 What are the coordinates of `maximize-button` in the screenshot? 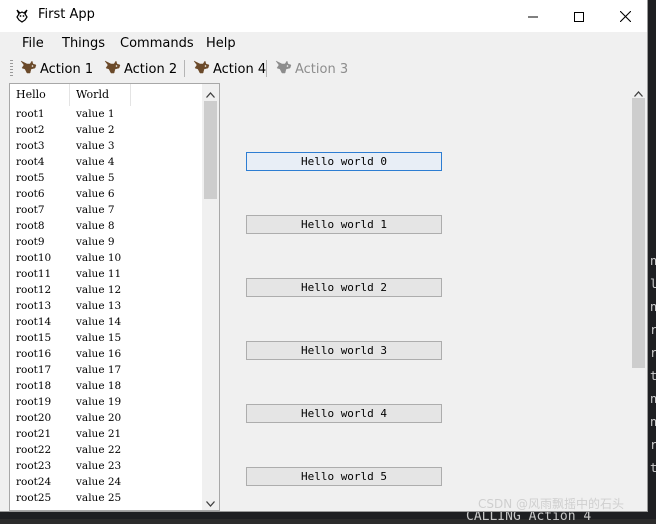 It's located at (579, 16).